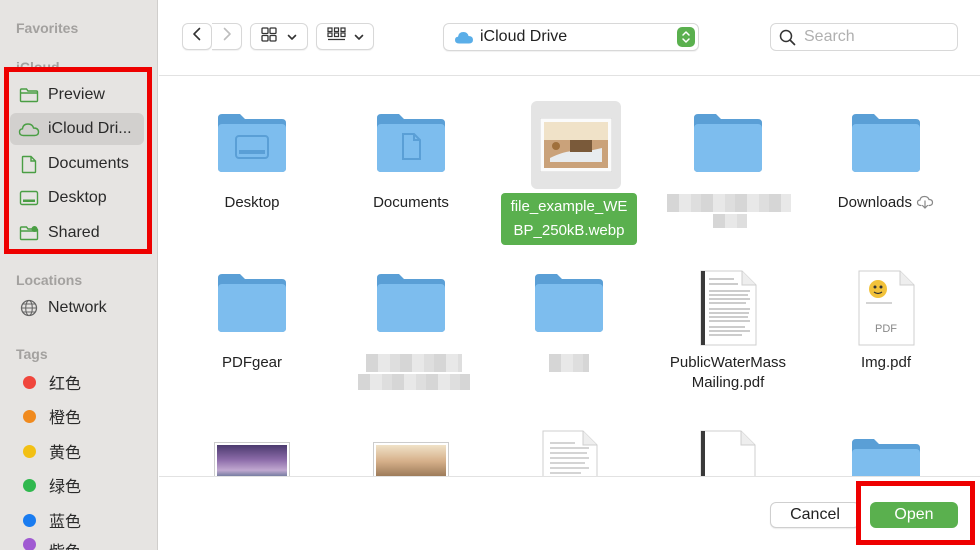 Image resolution: width=980 pixels, height=550 pixels. What do you see at coordinates (252, 362) in the screenshot?
I see `file-name: PDFgear` at bounding box center [252, 362].